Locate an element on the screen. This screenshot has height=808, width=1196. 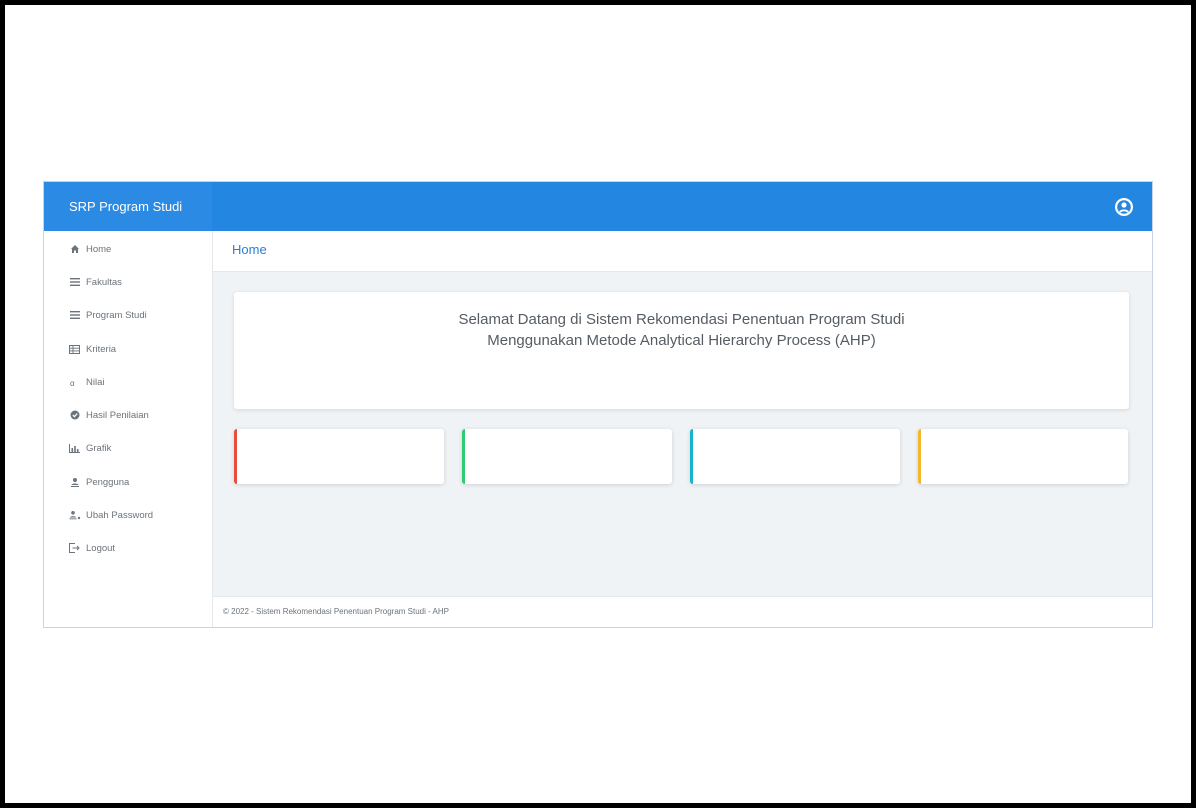
home-icon is located at coordinates (74, 249).